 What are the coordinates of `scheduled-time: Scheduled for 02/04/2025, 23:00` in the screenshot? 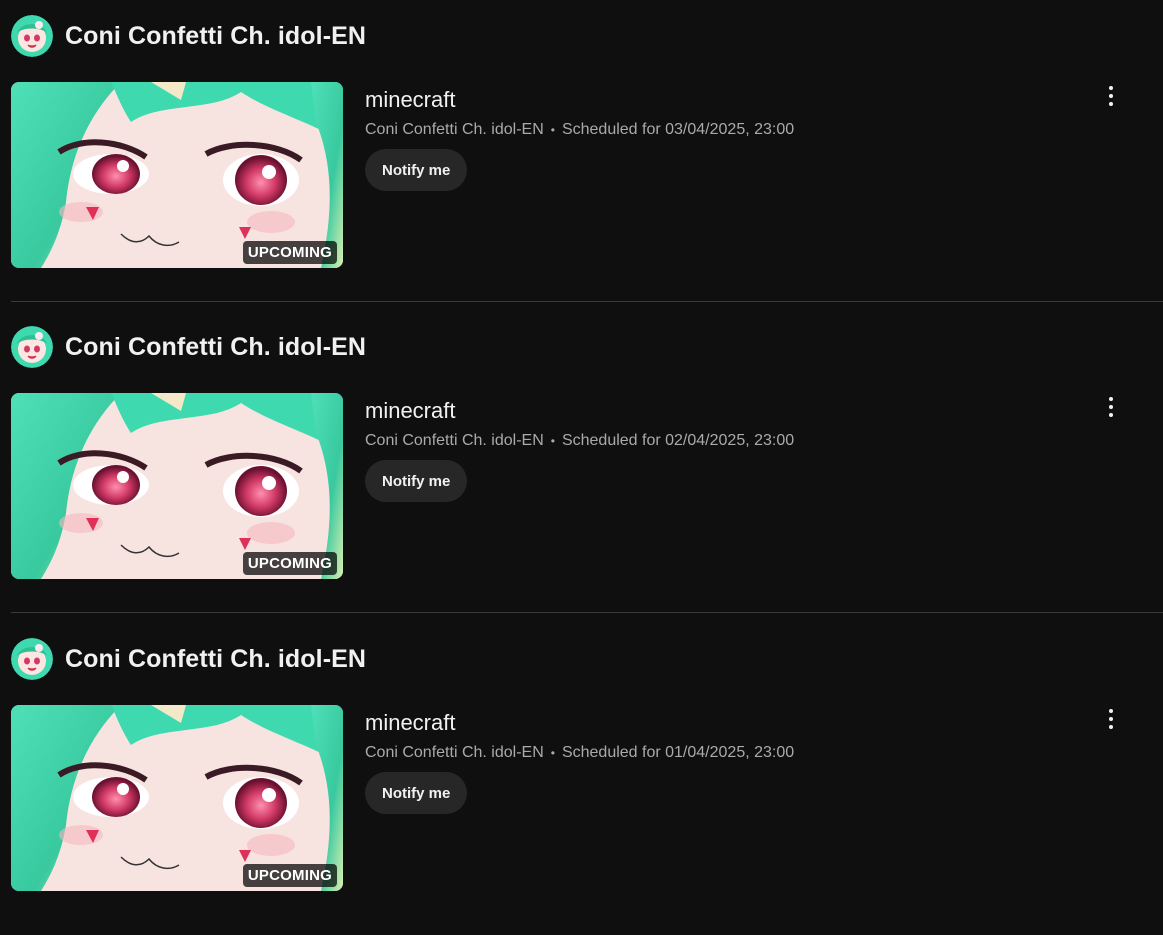 It's located at (678, 440).